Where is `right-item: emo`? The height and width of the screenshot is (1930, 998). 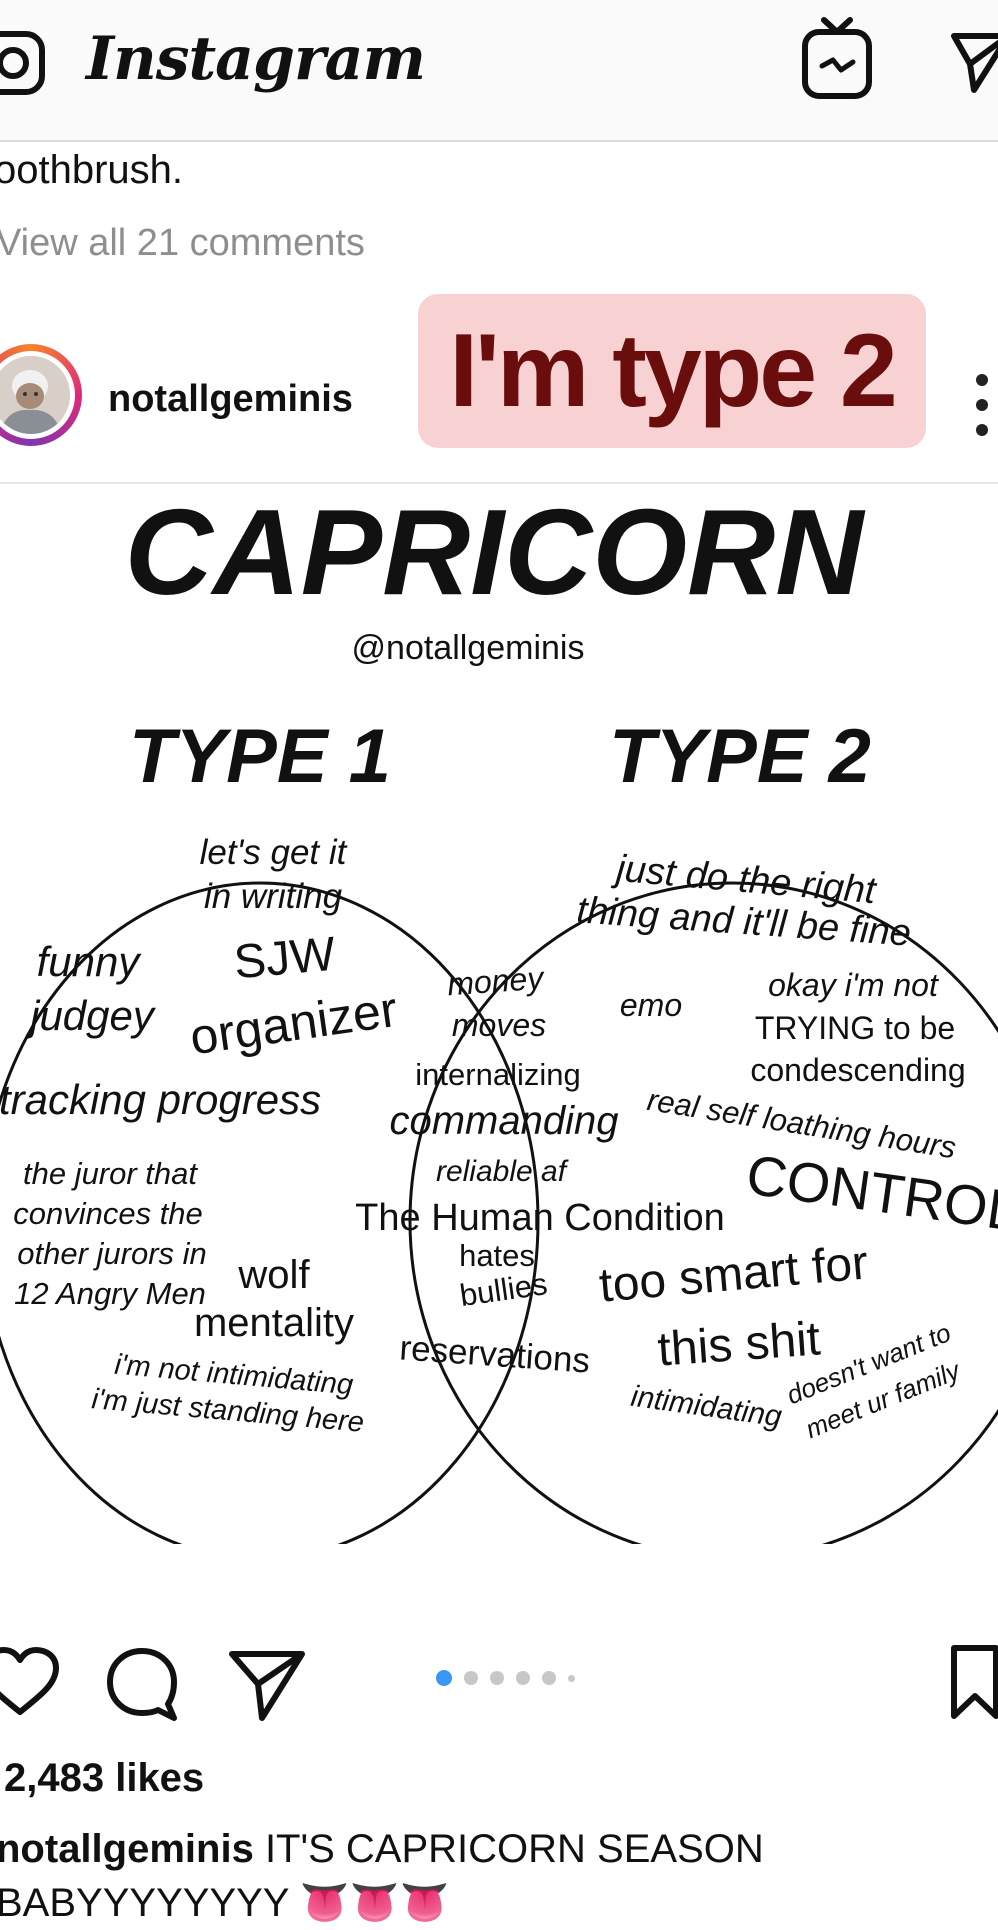
right-item: emo is located at coordinates (651, 1005).